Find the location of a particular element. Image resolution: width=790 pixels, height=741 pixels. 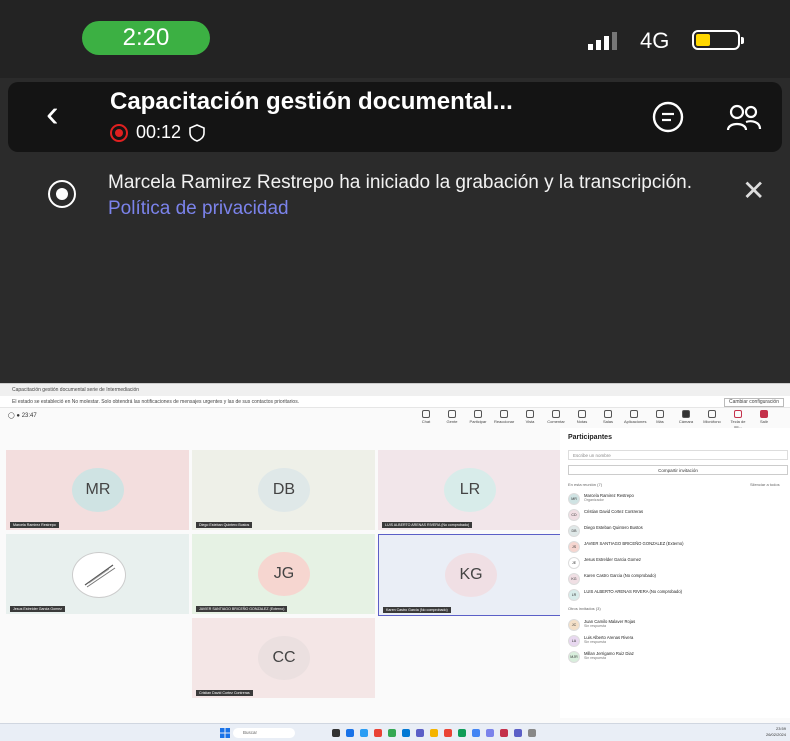

participant-row: JC Juan Camilo Malaver Rojas Sin respuesta is located at coordinates (678, 624).